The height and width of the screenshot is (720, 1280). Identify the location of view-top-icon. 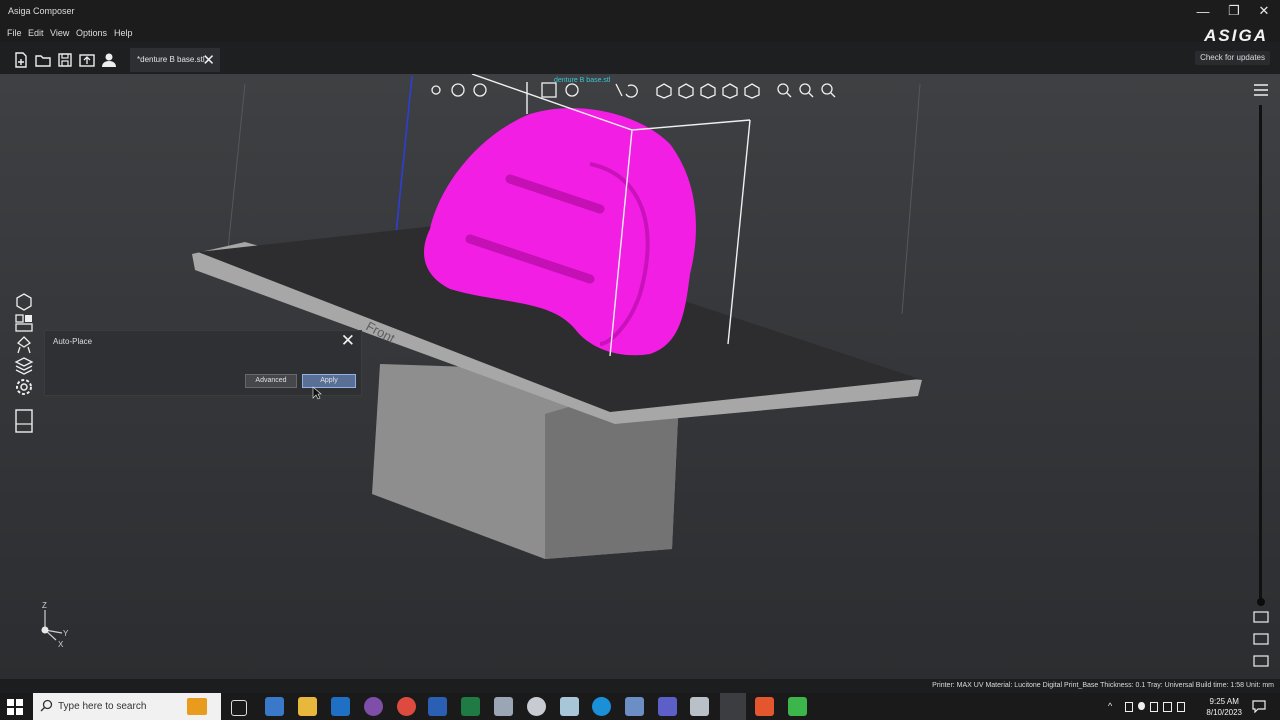
(752, 91).